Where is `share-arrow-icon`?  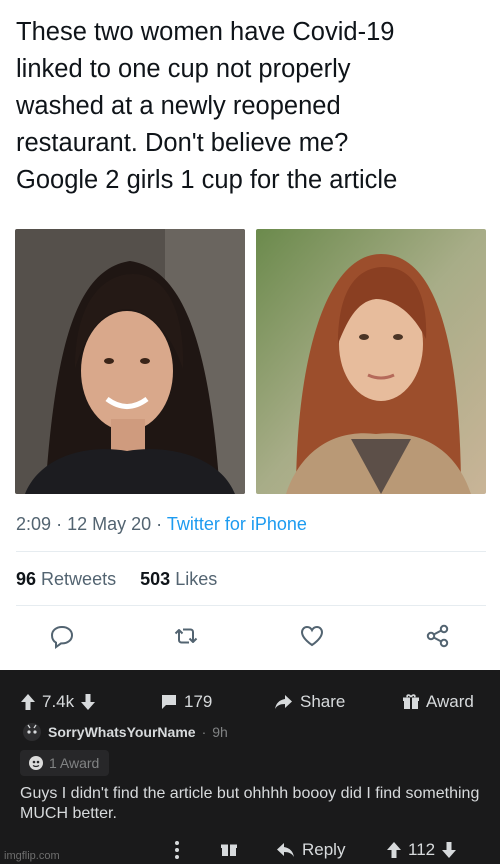 share-arrow-icon is located at coordinates (283, 702).